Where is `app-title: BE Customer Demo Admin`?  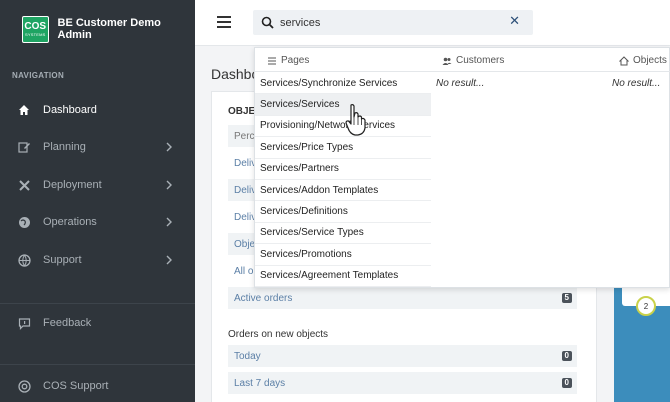 app-title: BE Customer Demo Admin is located at coordinates (109, 29).